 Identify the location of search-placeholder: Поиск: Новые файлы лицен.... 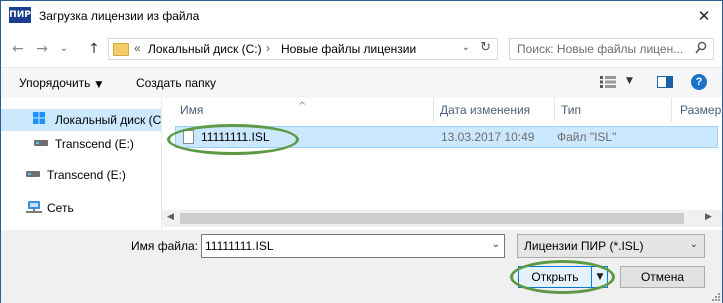
(600, 49).